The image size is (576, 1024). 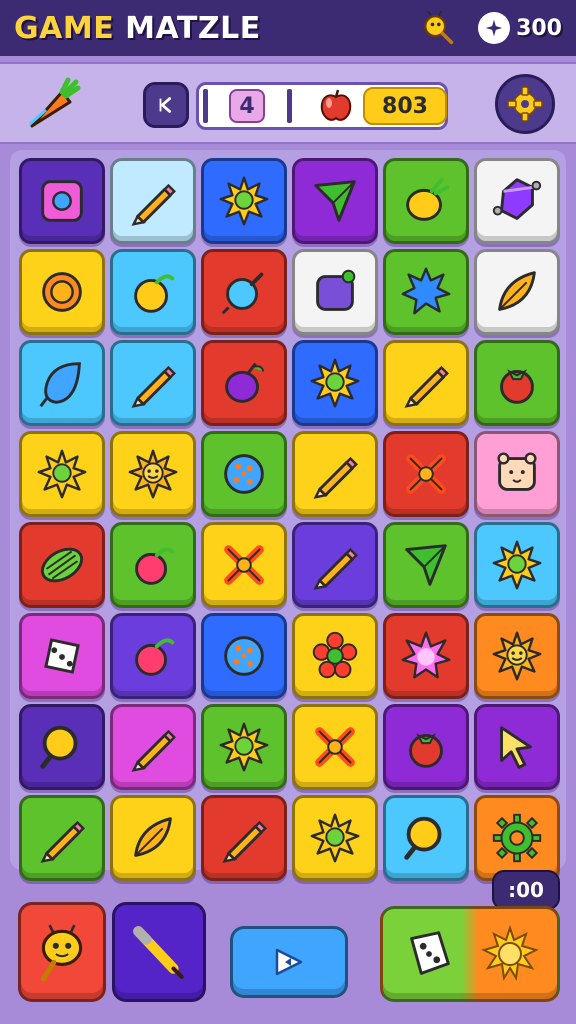 I want to click on brush-icon, so click(x=158, y=952).